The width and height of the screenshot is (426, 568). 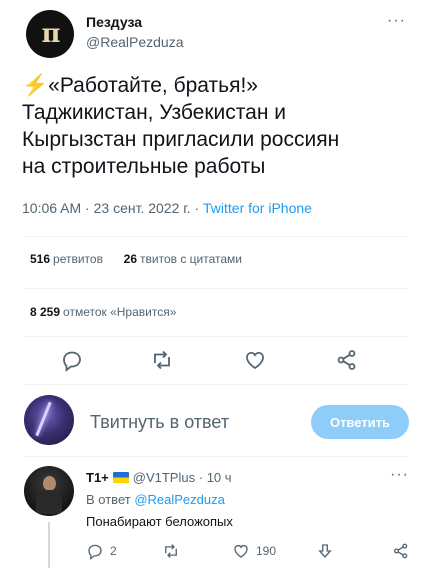 I want to click on author-name: Пездуза, so click(x=114, y=22).